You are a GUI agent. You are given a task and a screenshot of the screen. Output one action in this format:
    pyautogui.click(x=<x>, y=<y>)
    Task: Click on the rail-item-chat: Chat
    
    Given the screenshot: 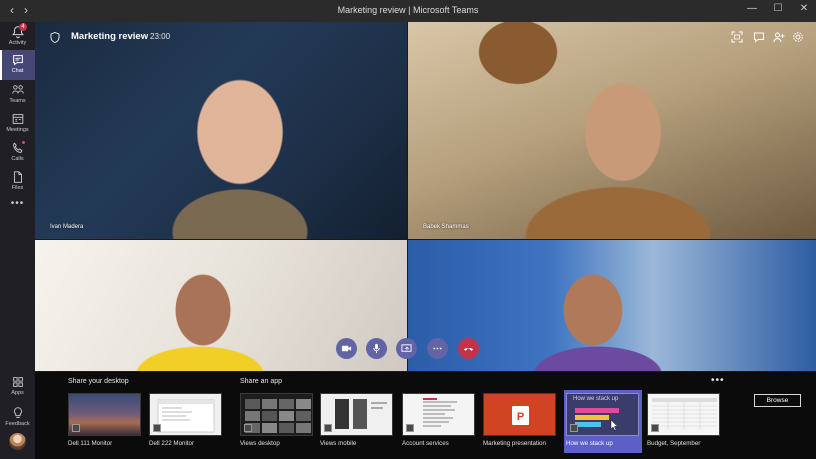 What is the action you would take?
    pyautogui.click(x=17, y=65)
    